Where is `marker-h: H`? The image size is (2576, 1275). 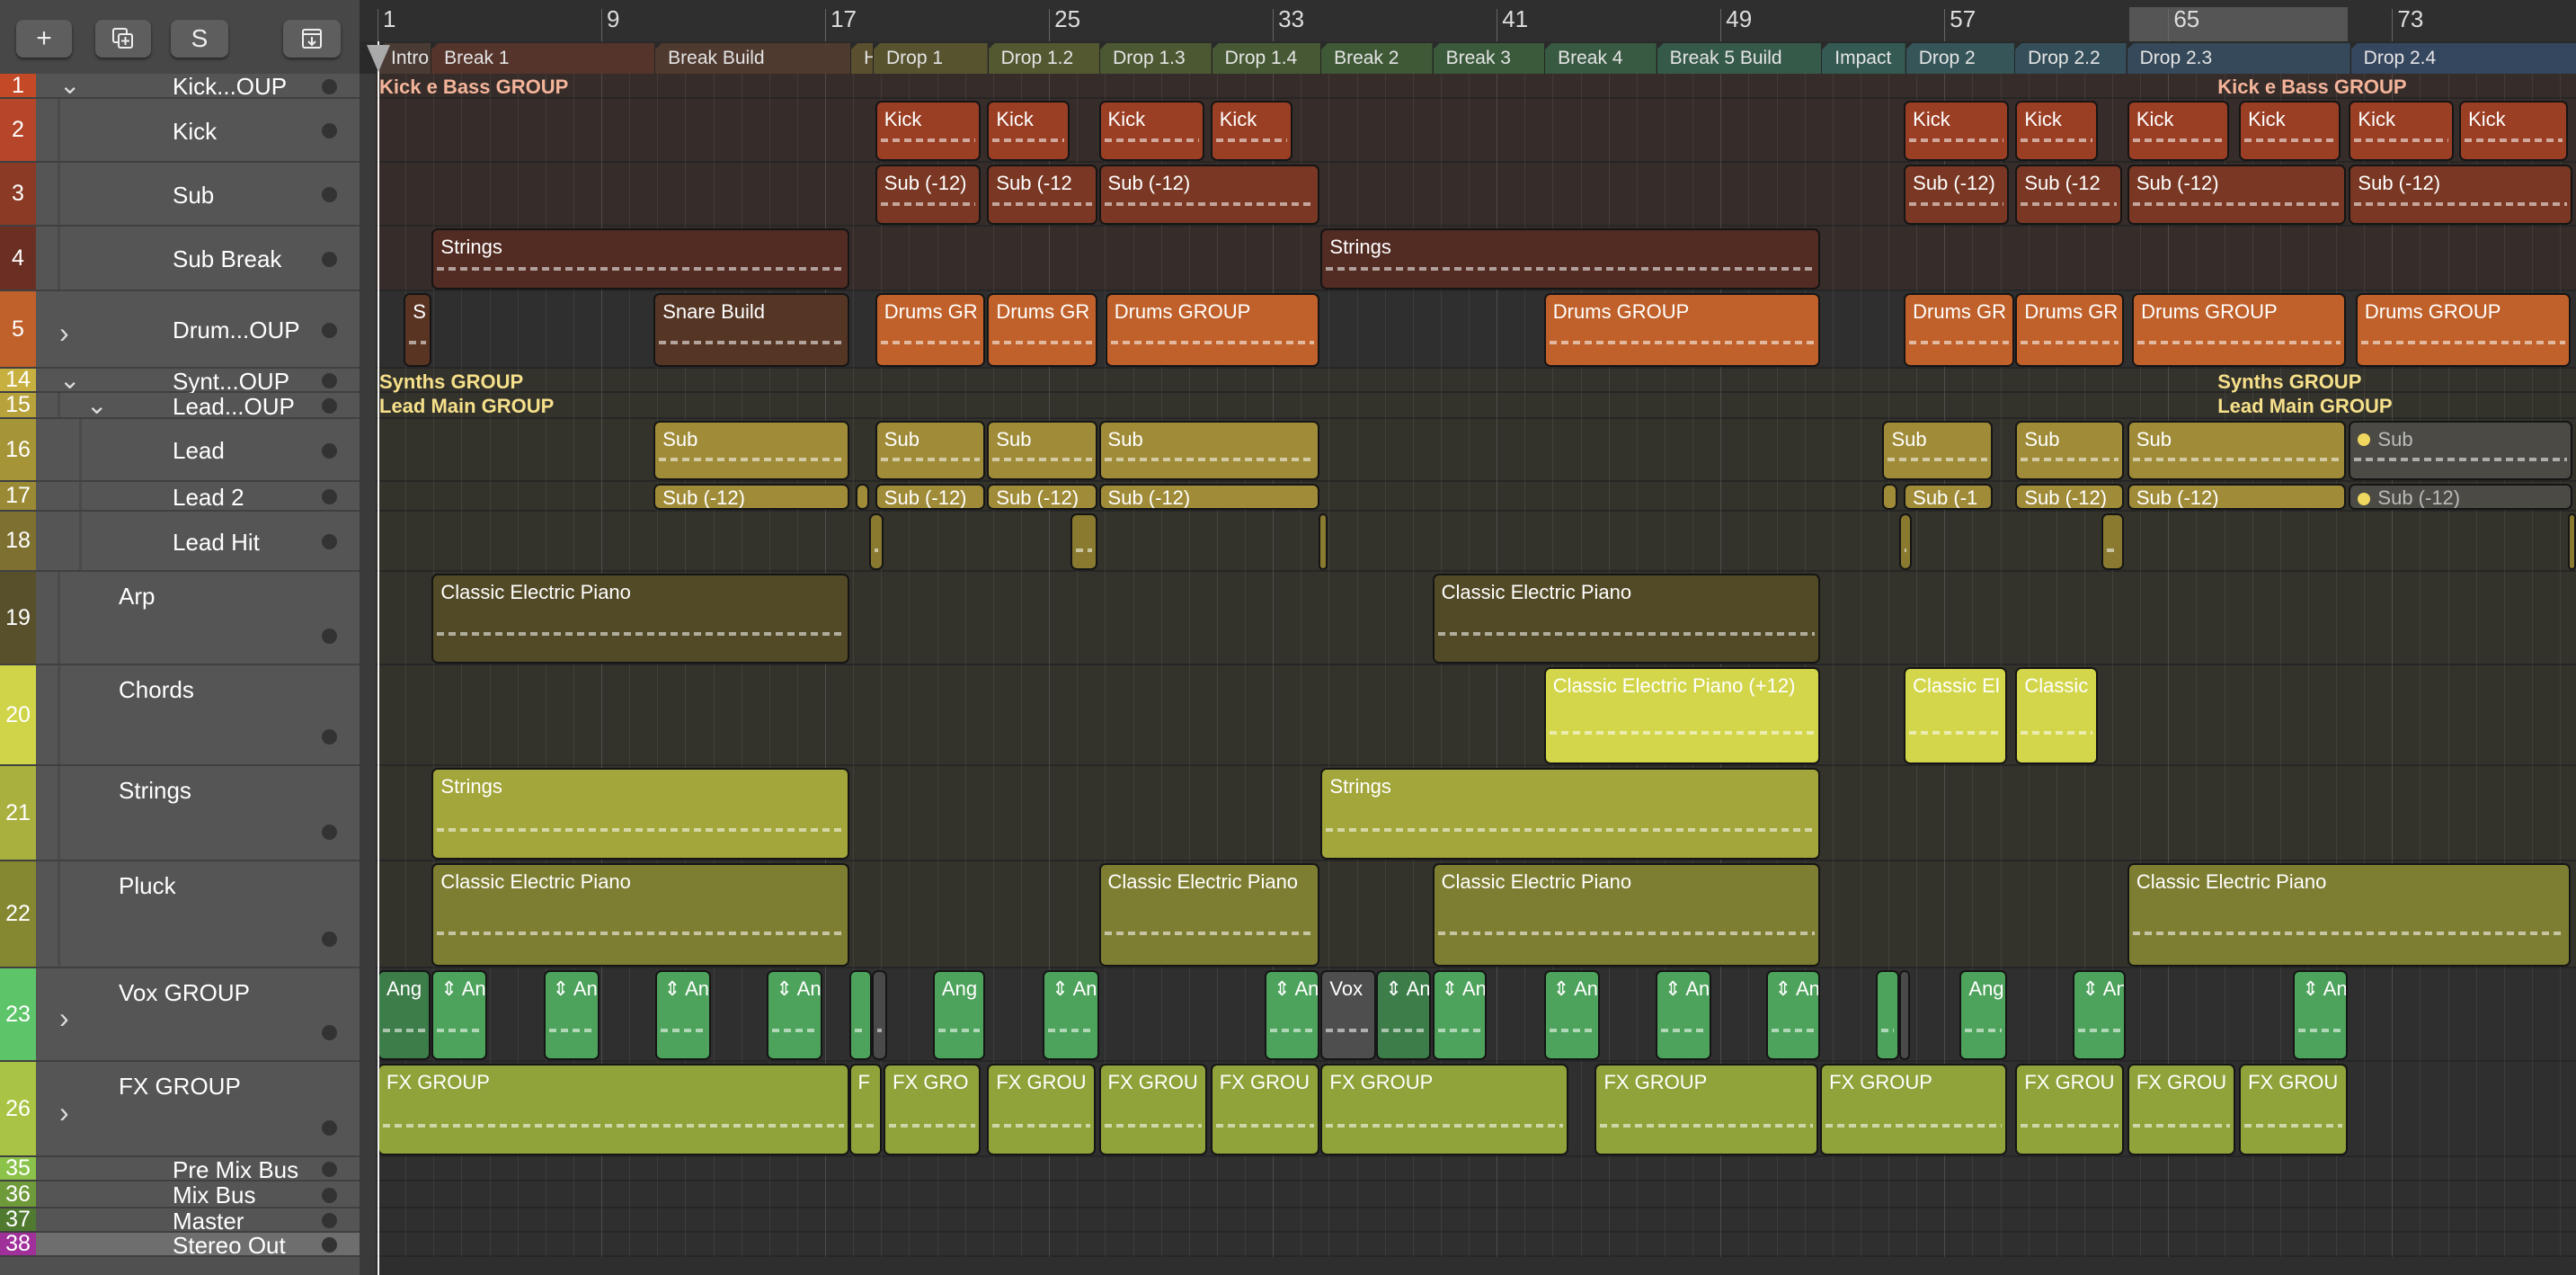 marker-h: H is located at coordinates (861, 59).